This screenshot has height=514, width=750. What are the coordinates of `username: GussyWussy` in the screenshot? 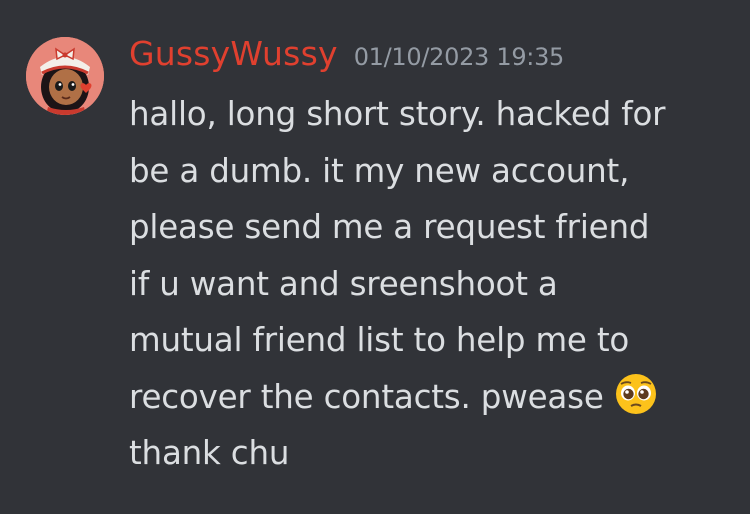 It's located at (233, 53).